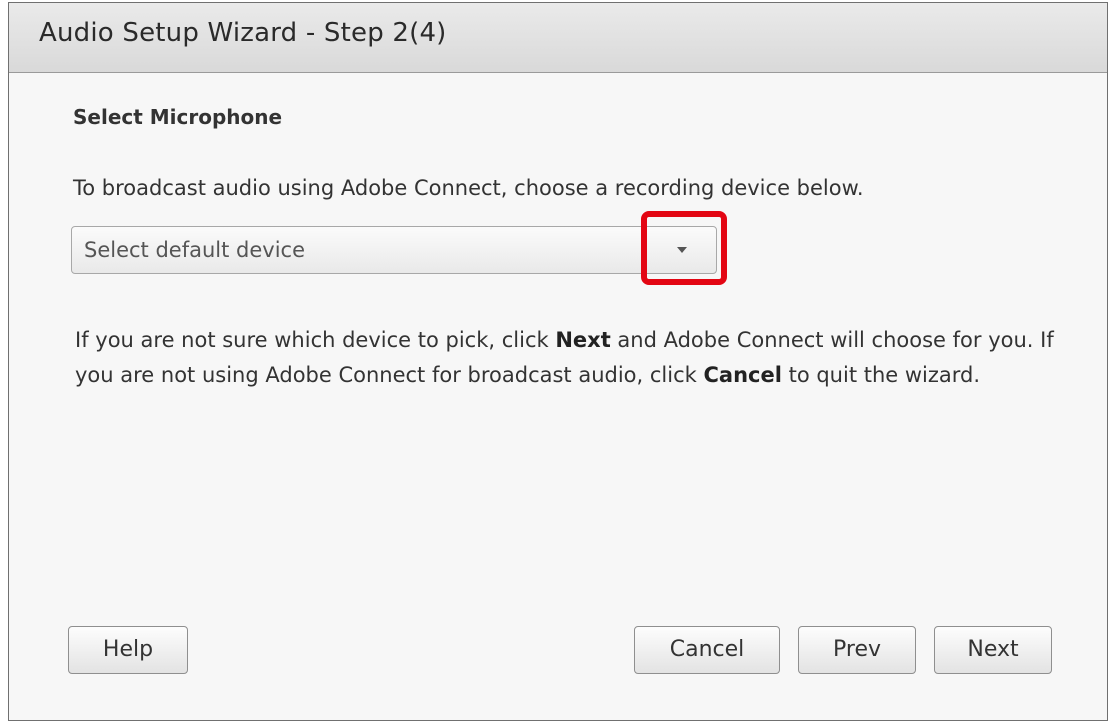 The width and height of the screenshot is (1110, 723). What do you see at coordinates (707, 650) in the screenshot?
I see `cancel-button: Cancel` at bounding box center [707, 650].